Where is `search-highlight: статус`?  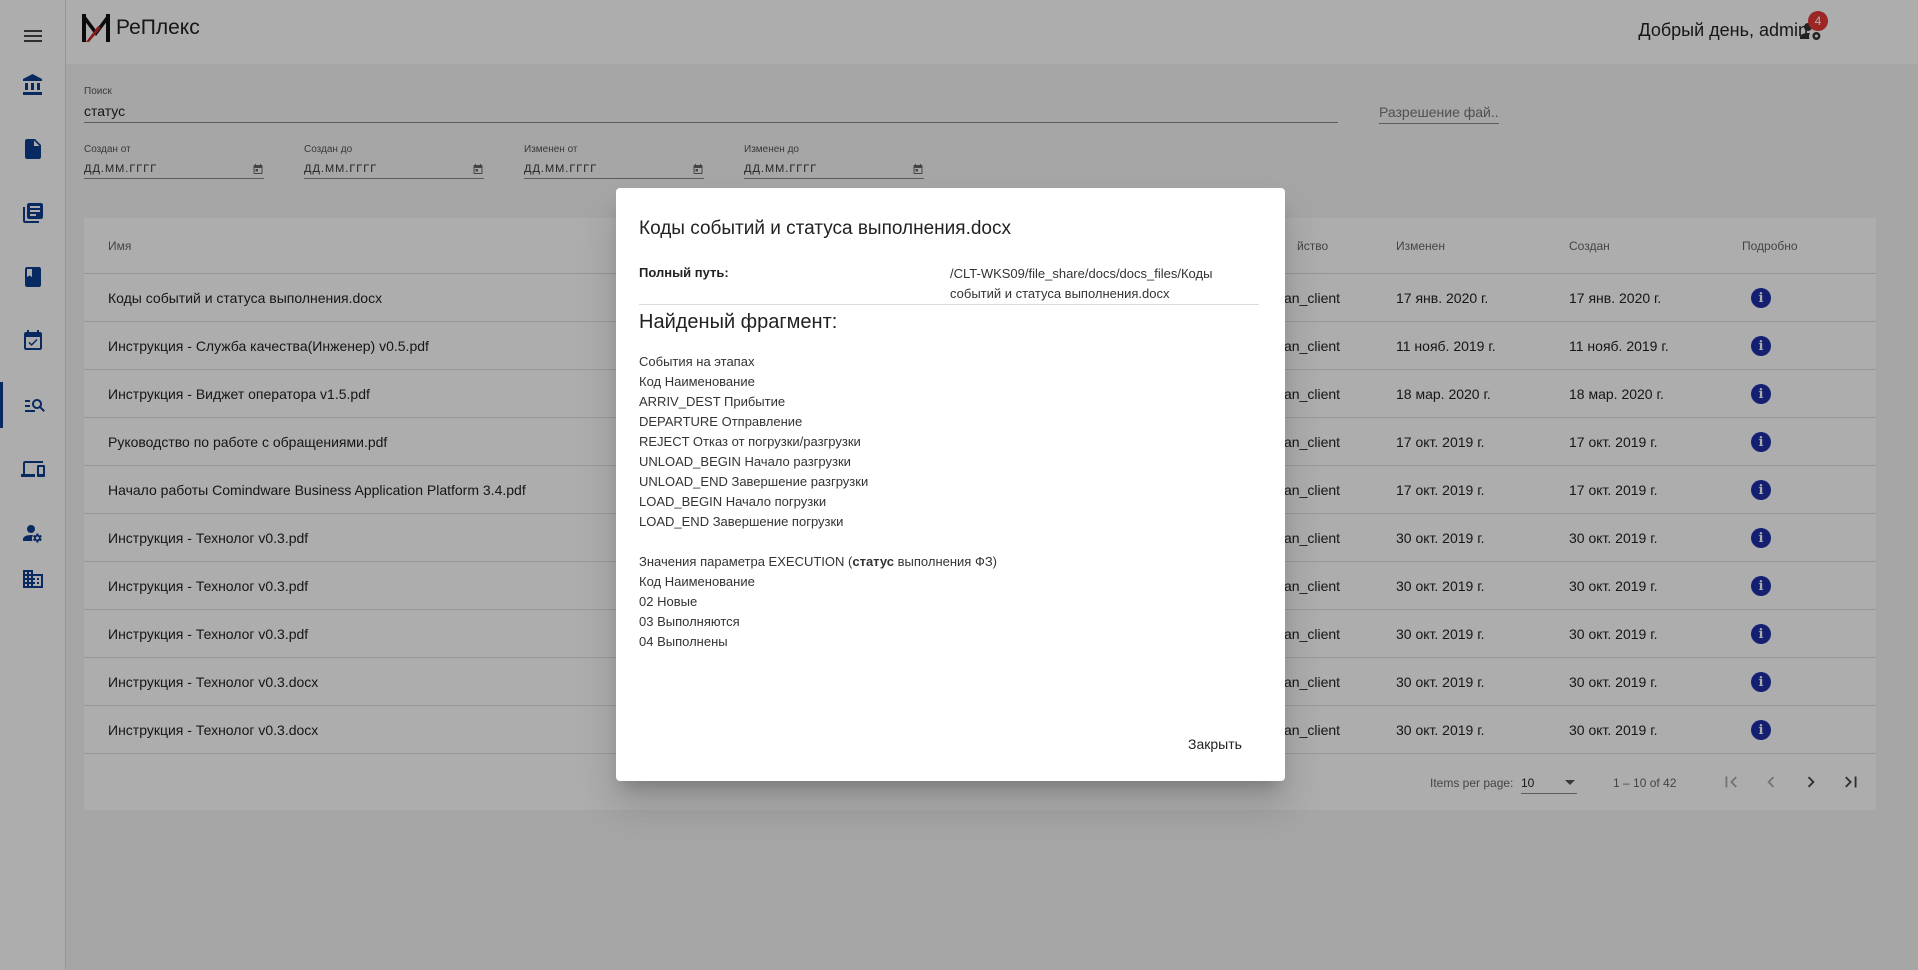
search-highlight: статус is located at coordinates (873, 561).